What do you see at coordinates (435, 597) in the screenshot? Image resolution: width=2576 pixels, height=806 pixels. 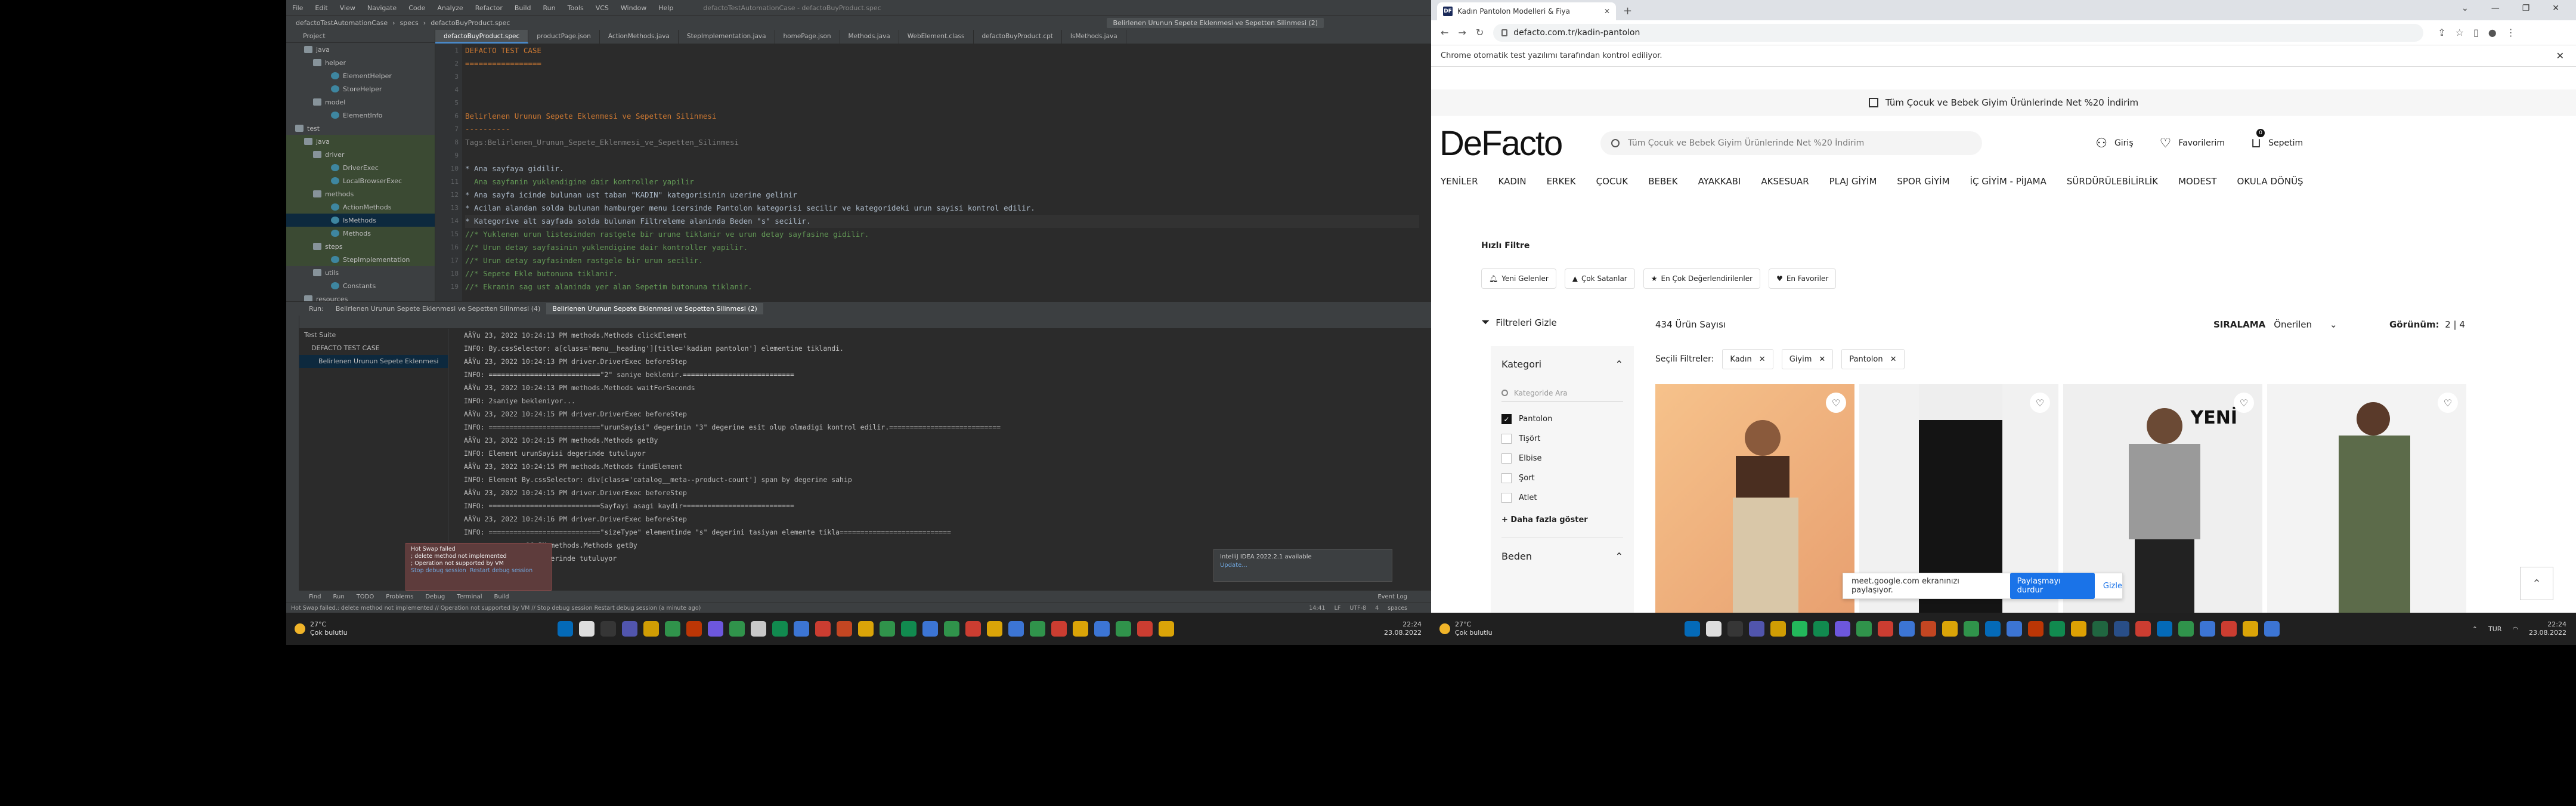 I see `bottom-tab: Debug` at bounding box center [435, 597].